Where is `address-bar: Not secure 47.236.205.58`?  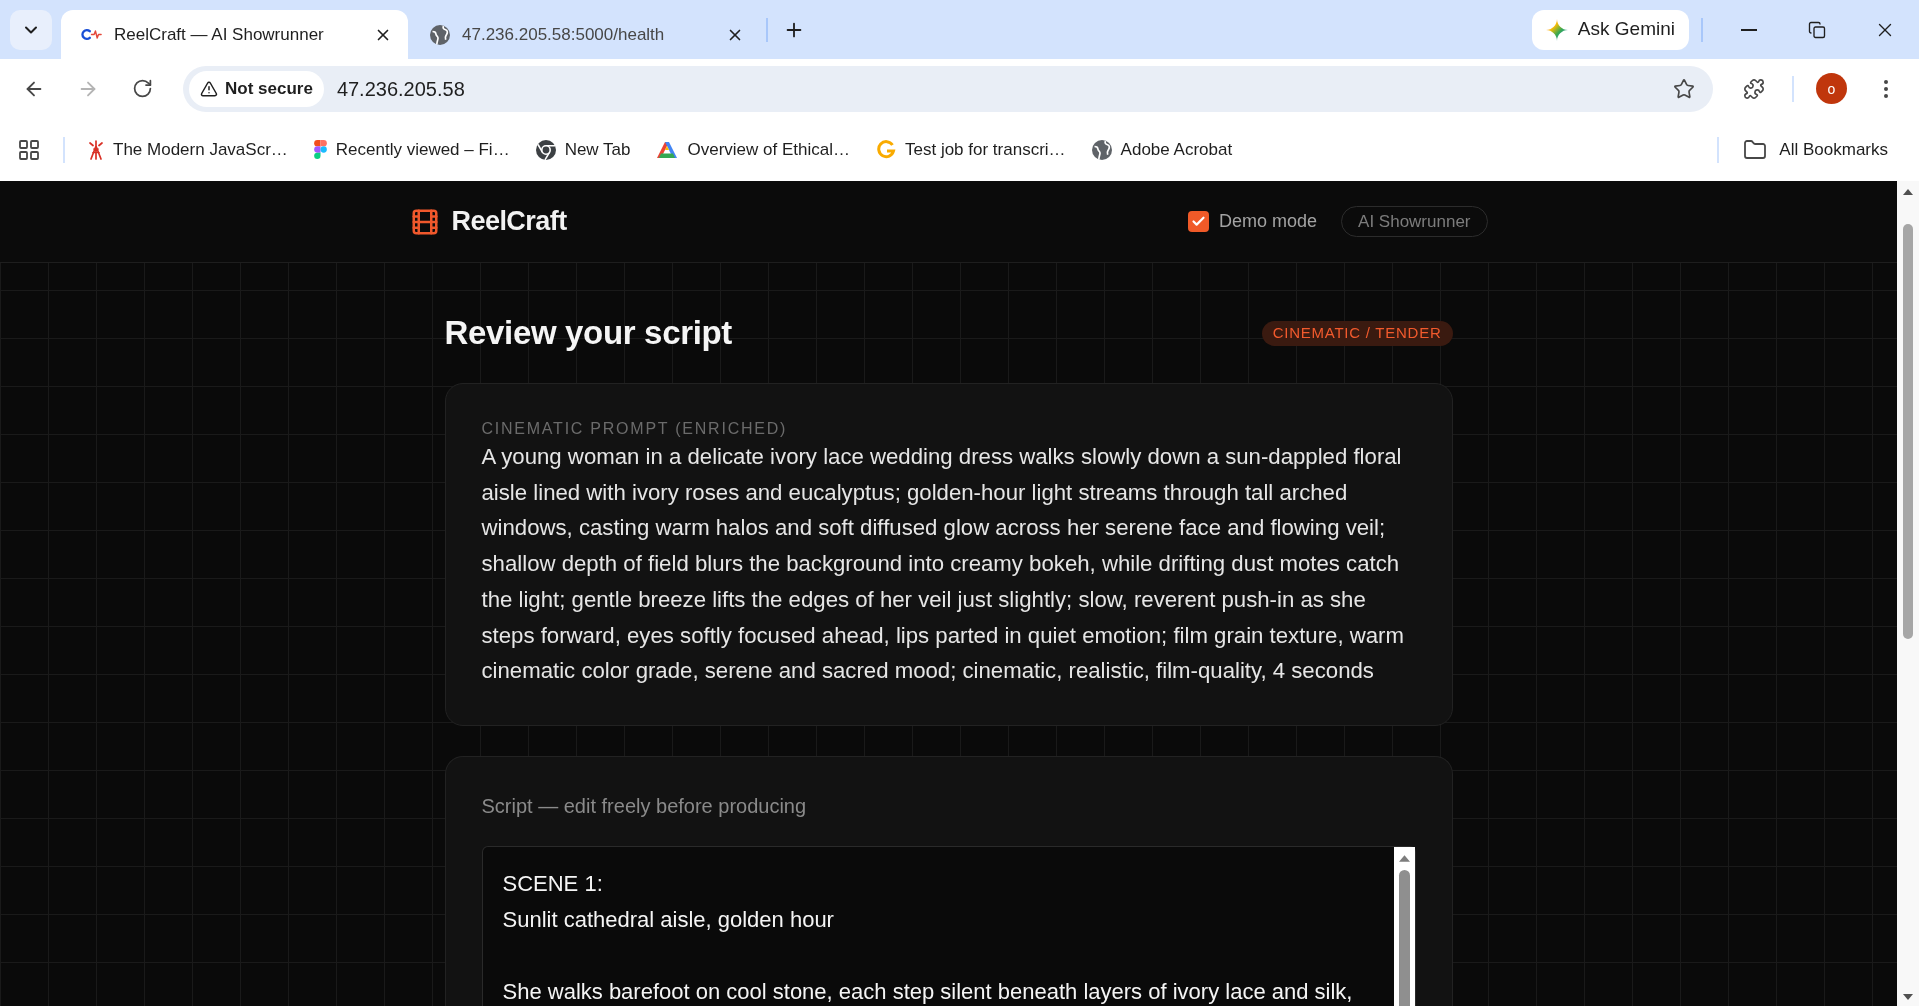 address-bar: Not secure 47.236.205.58 is located at coordinates (948, 88).